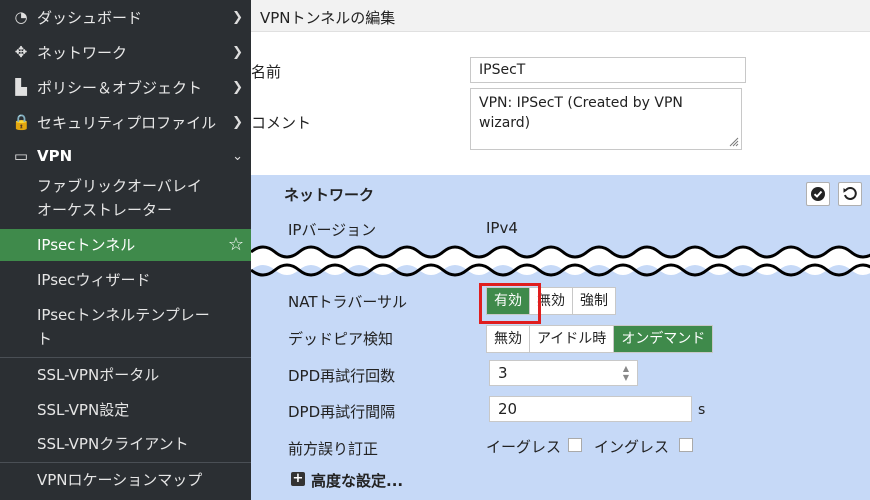 The image size is (870, 500). What do you see at coordinates (298, 479) in the screenshot?
I see `plus-square-icon: +` at bounding box center [298, 479].